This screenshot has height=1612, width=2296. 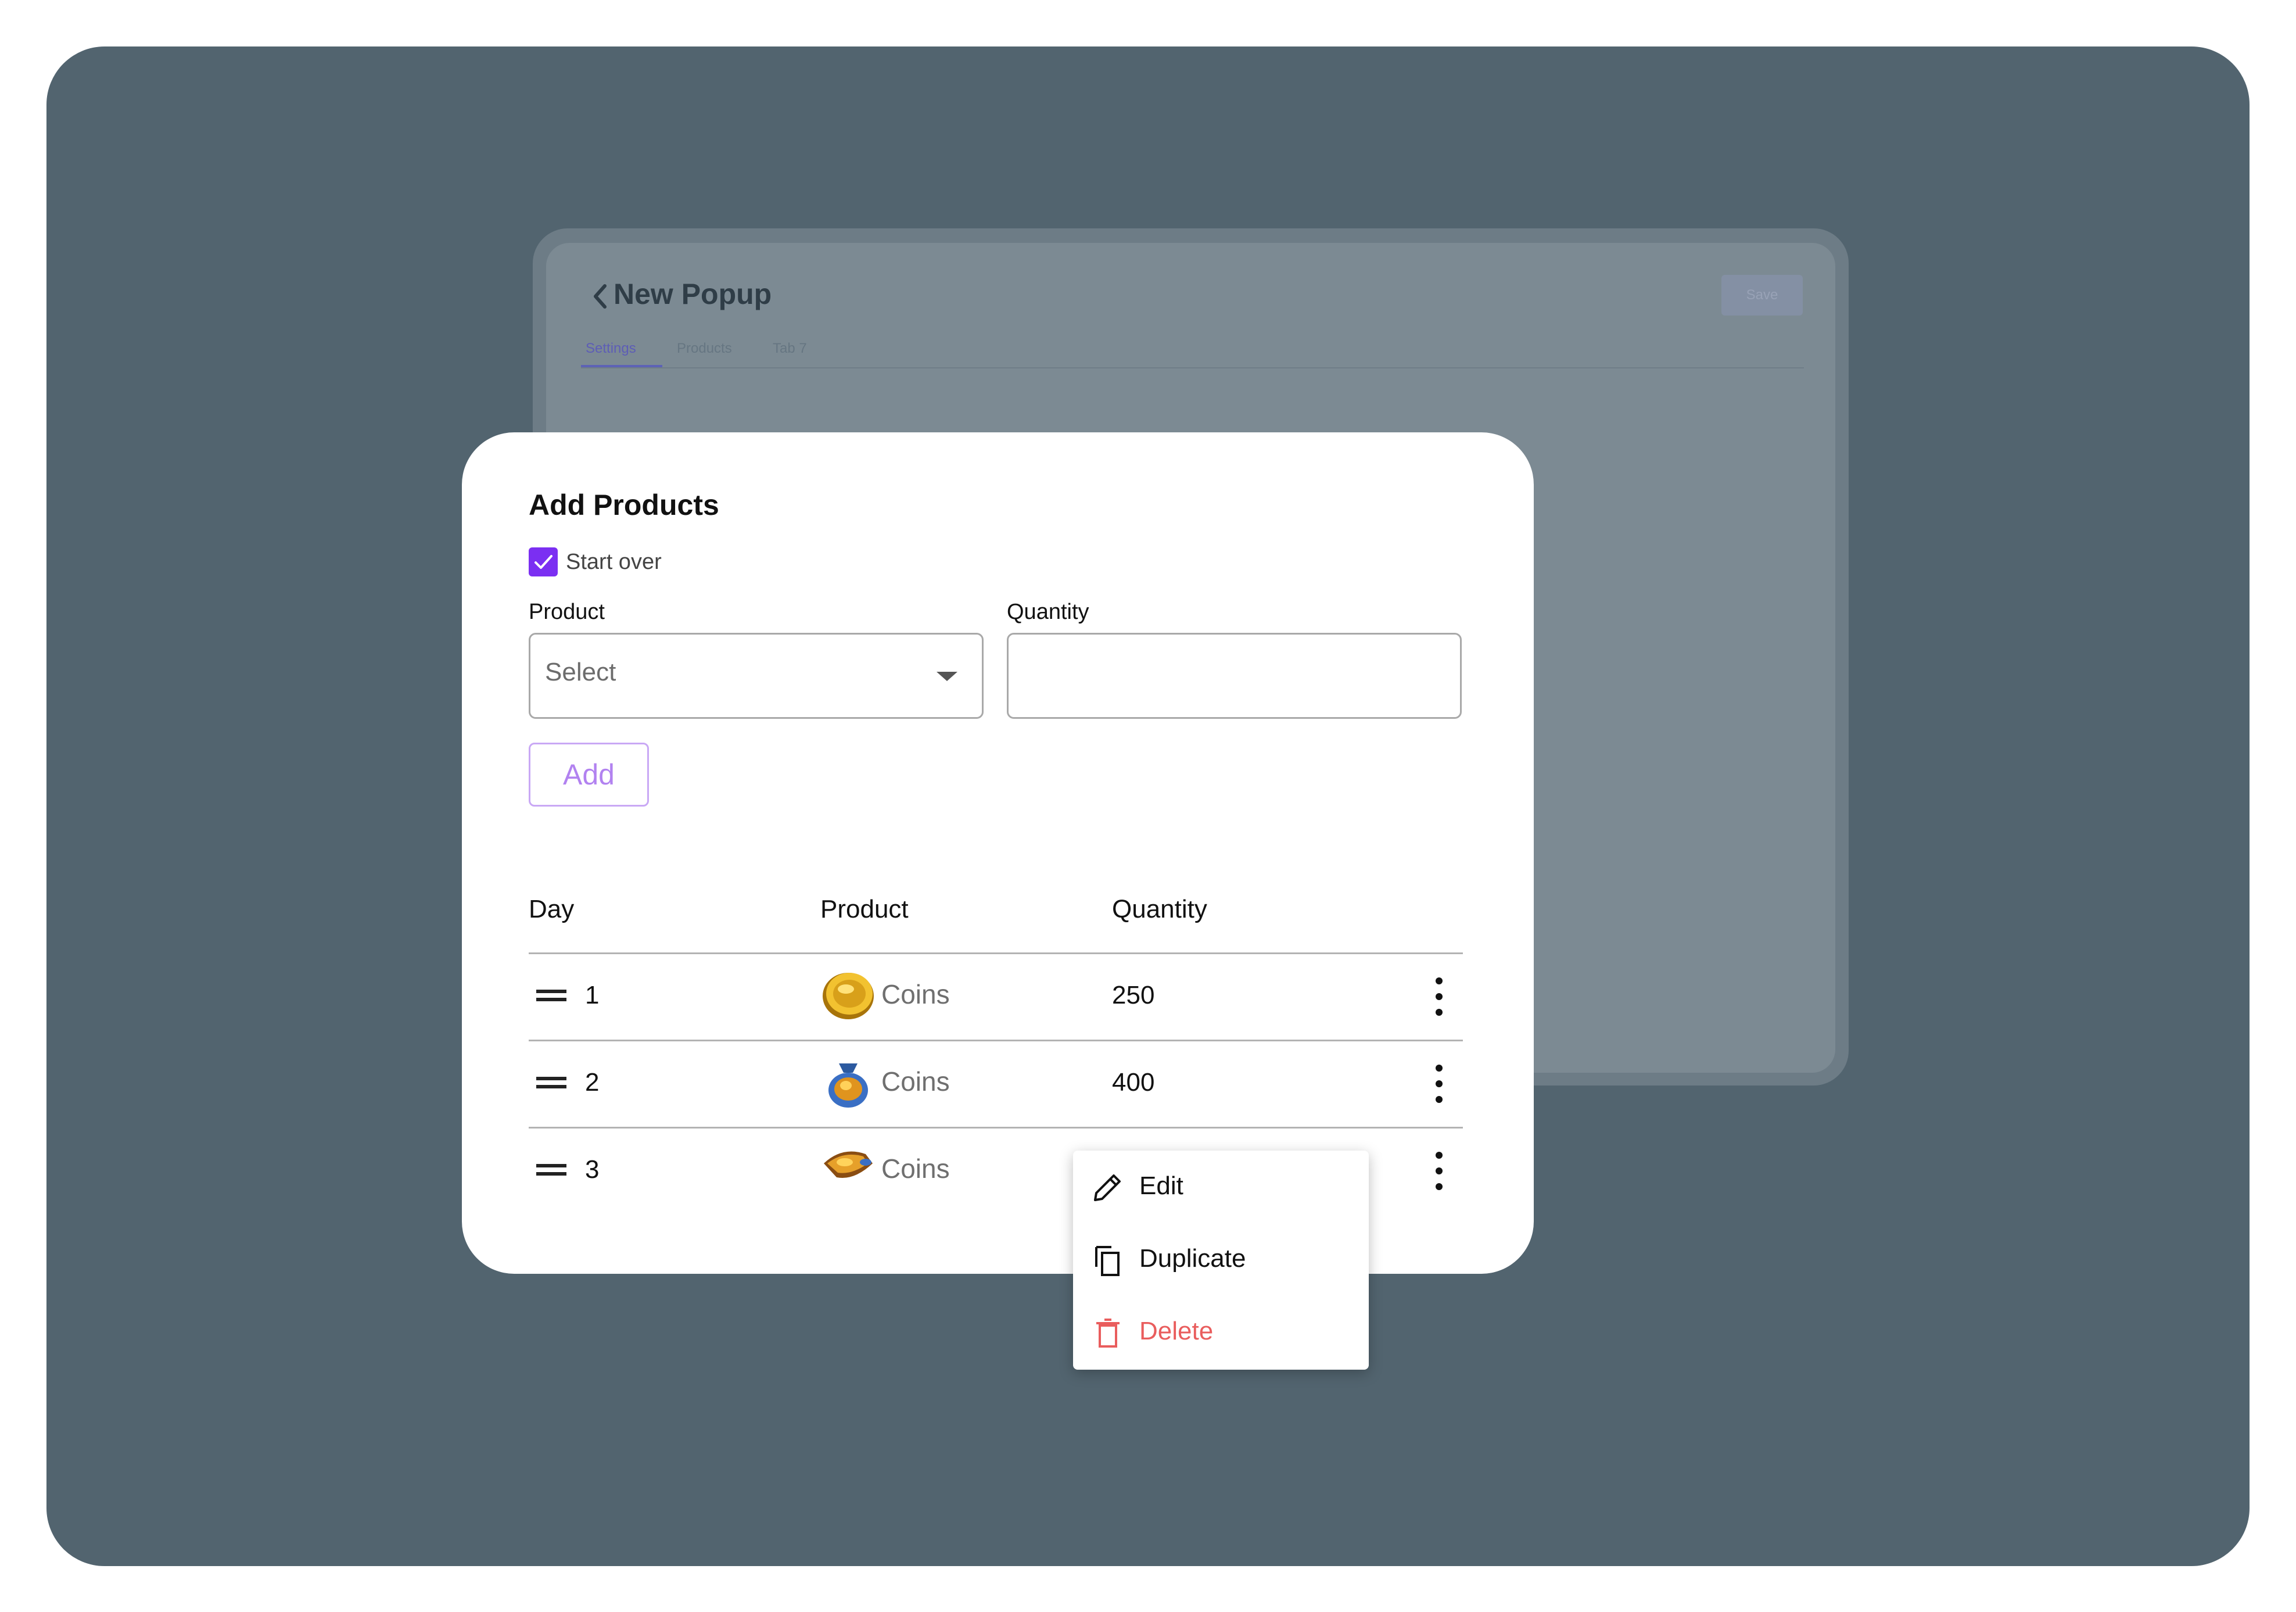 I want to click on caret-down-icon, so click(x=947, y=676).